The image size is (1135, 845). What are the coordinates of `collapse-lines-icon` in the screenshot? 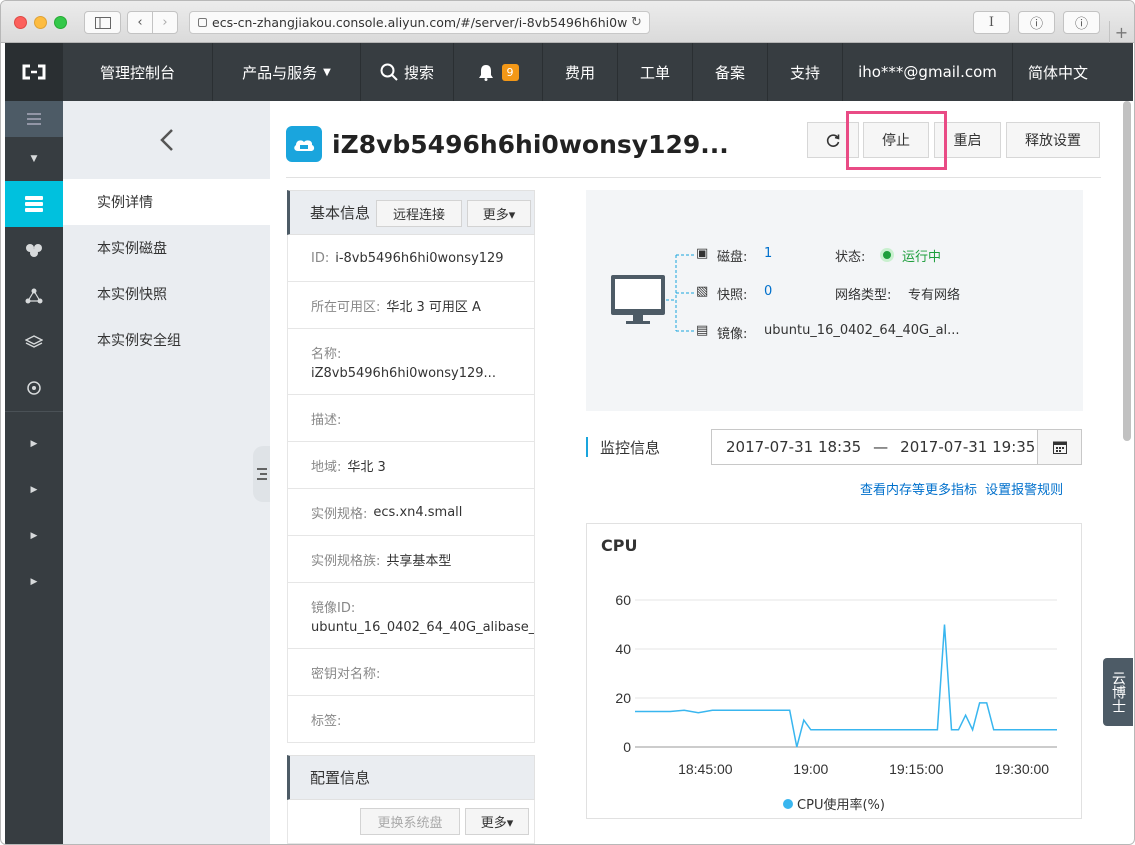 It's located at (261, 474).